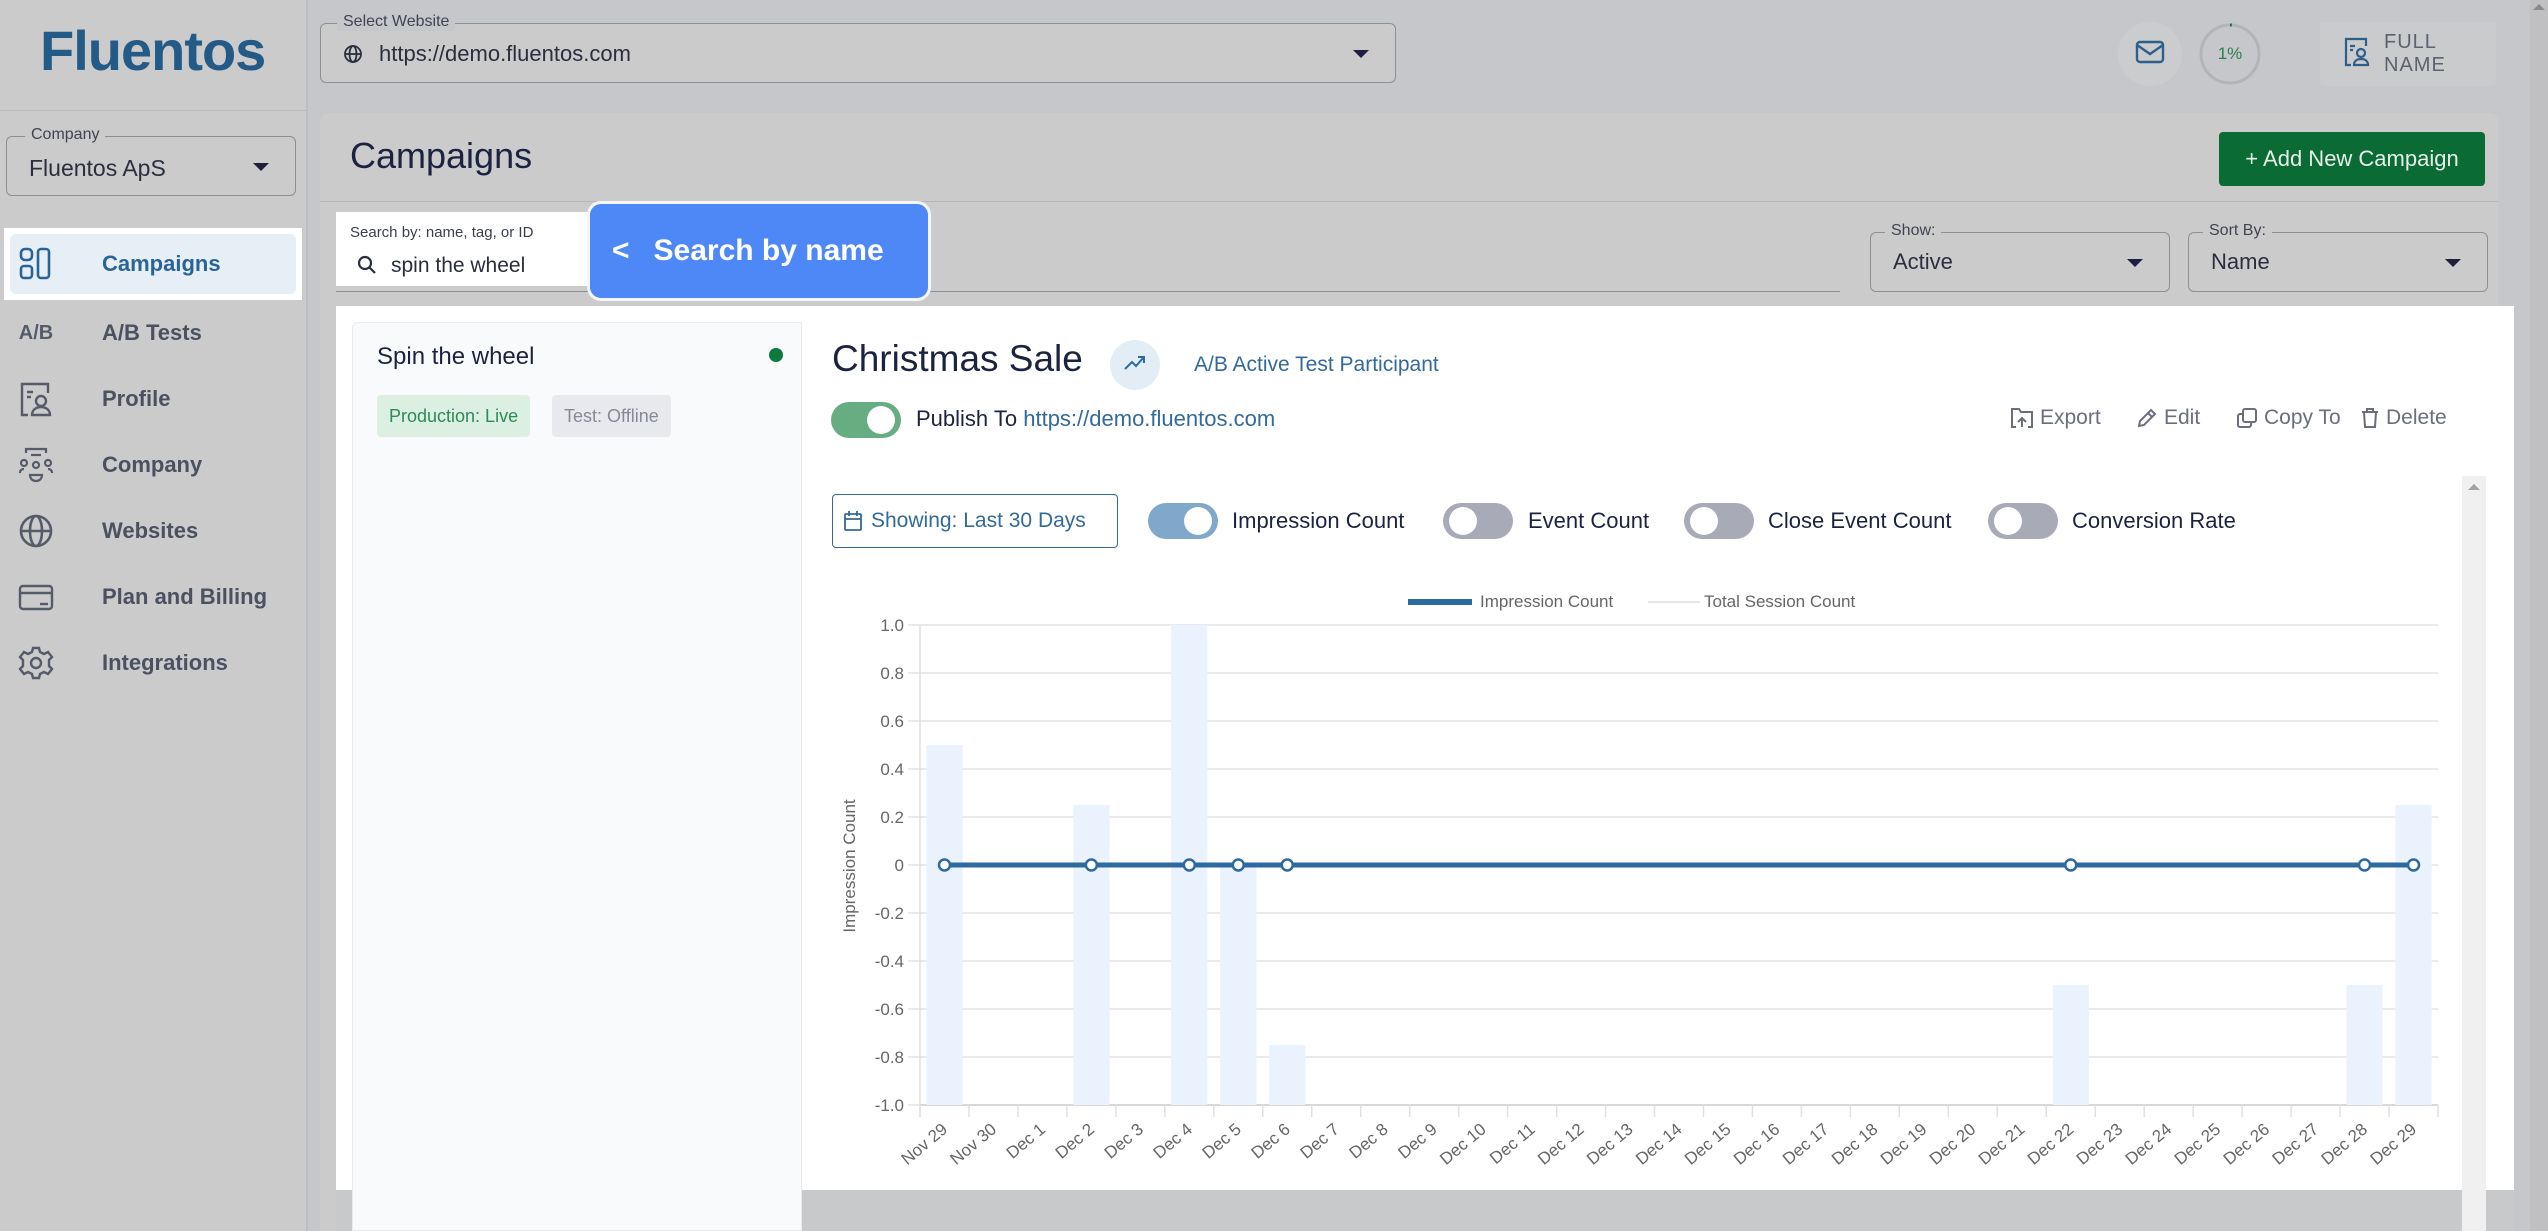 This screenshot has height=1231, width=2548. Describe the element at coordinates (2070, 417) in the screenshot. I see `export-label: Export` at that location.